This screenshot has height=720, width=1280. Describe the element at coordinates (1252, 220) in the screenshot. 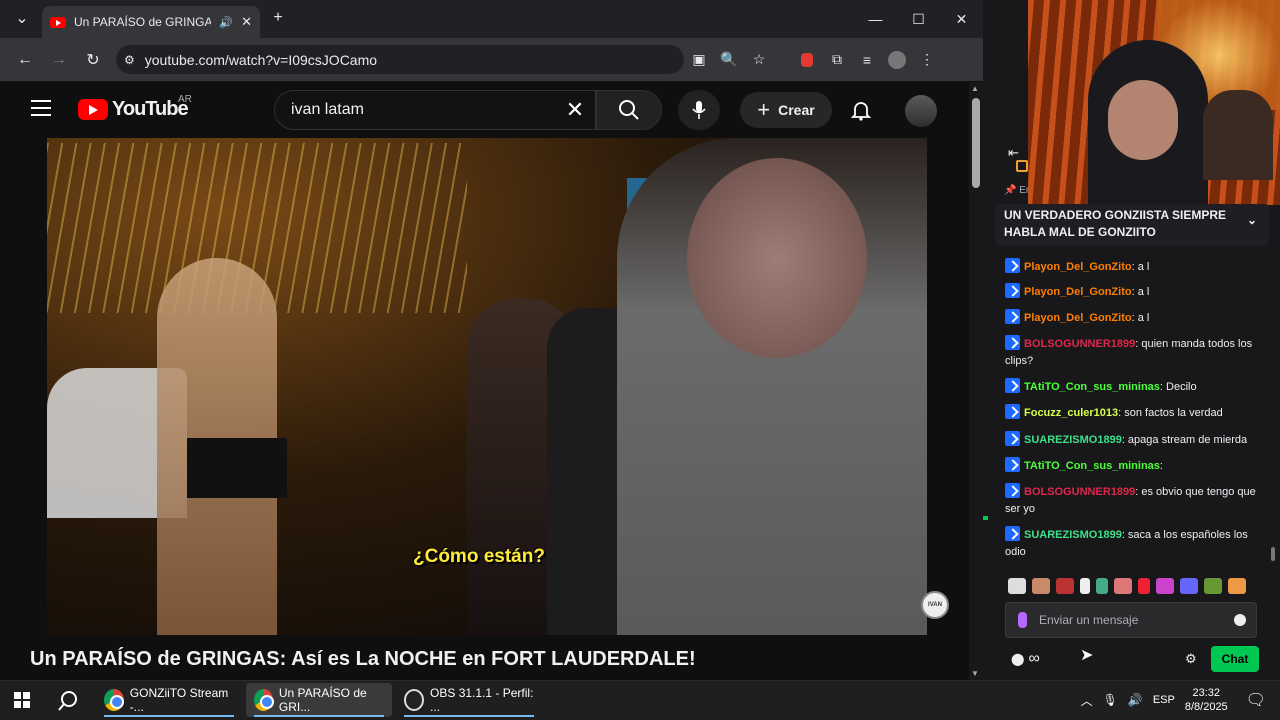

I see `expand-pinned-chevron-icon: ⌄` at that location.